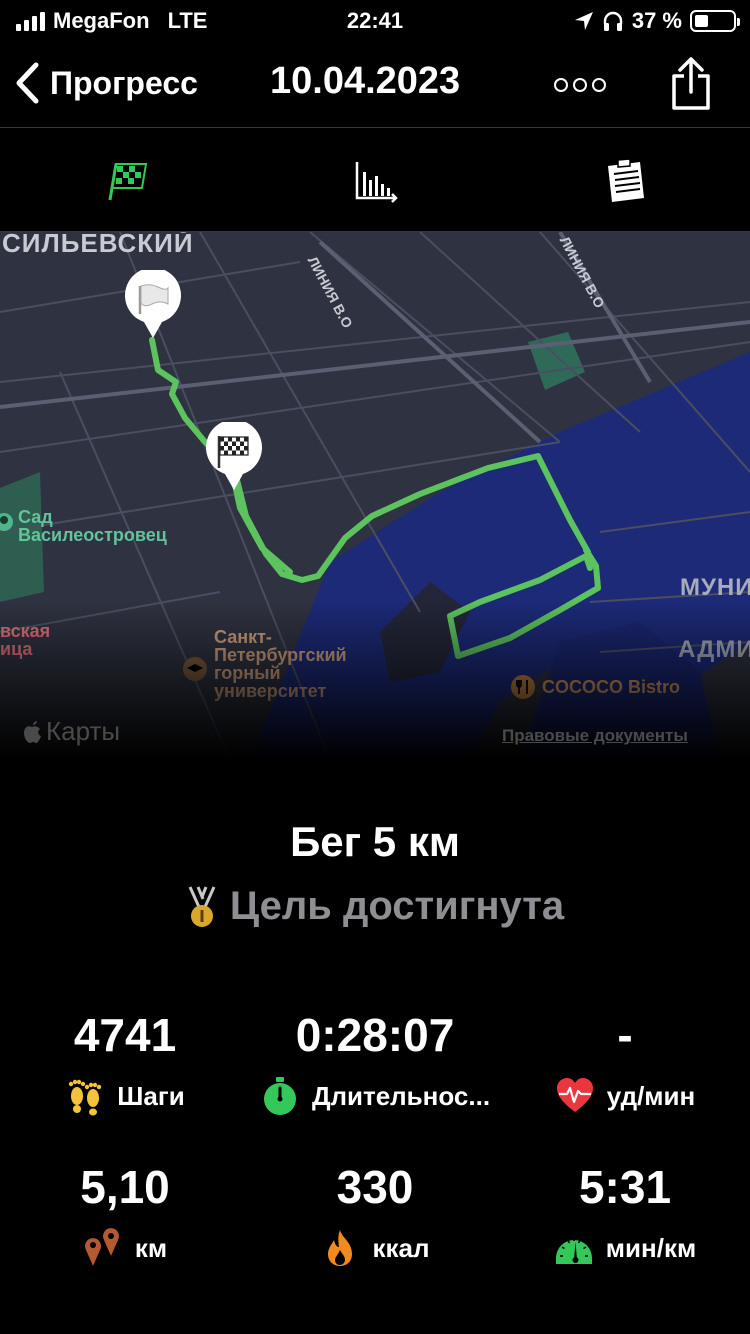  I want to click on more-button, so click(580, 85).